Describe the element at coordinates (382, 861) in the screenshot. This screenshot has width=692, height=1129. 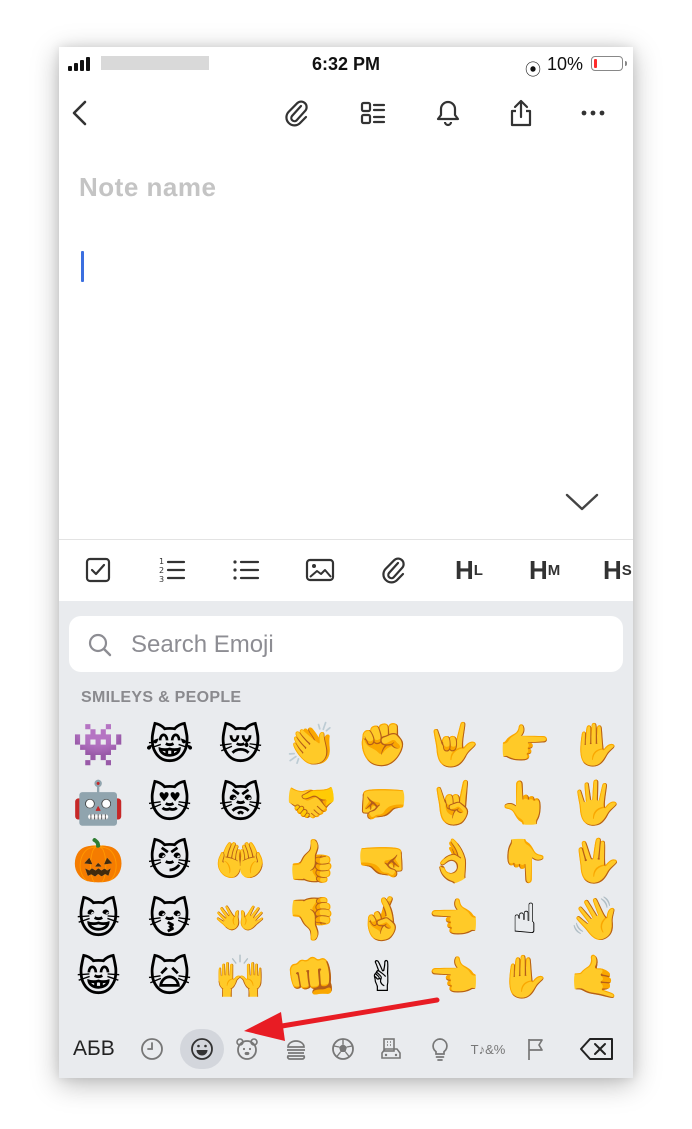
I see `emoji-key: 🤜` at that location.